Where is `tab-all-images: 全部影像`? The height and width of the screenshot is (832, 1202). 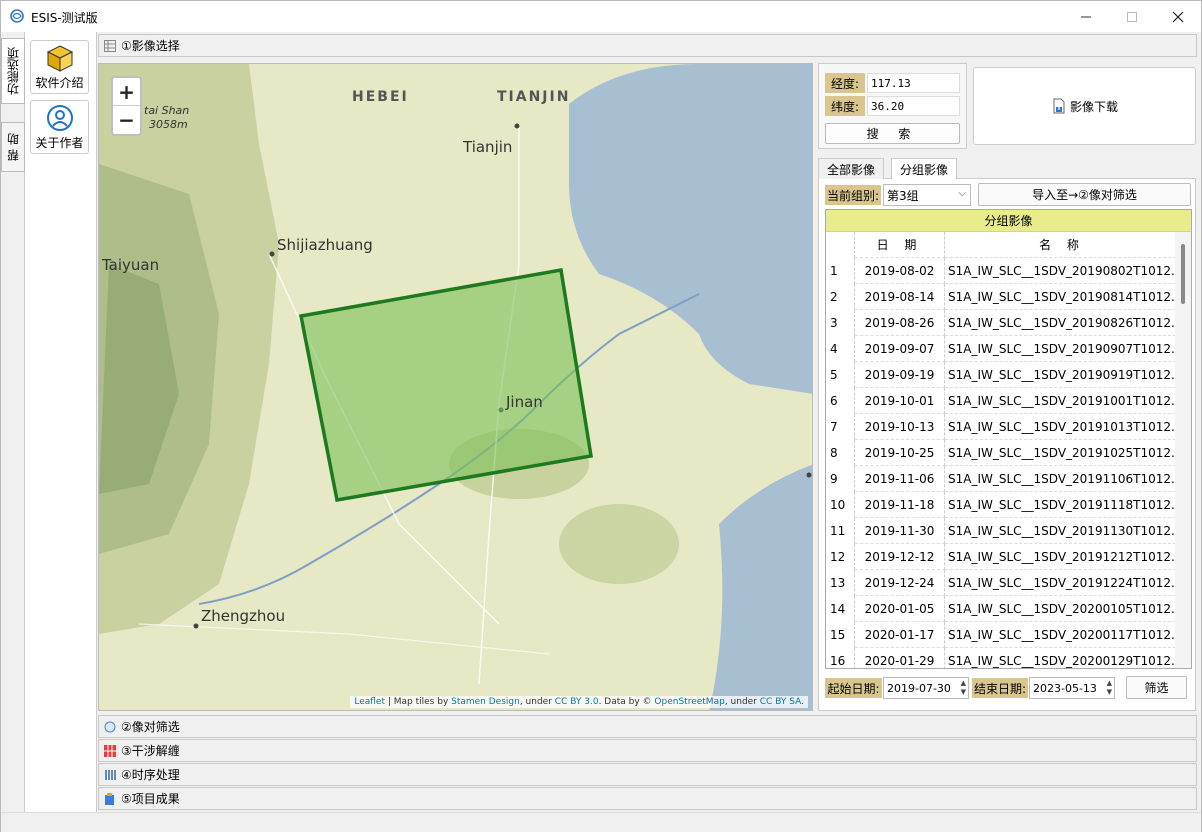 tab-all-images: 全部影像 is located at coordinates (851, 168).